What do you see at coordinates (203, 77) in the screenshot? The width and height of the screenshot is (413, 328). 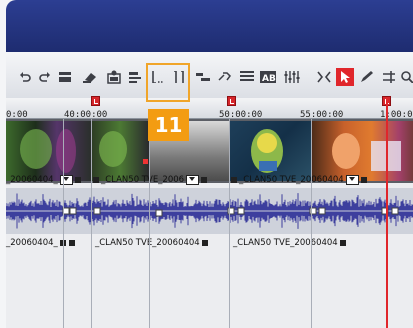 I see `ripple-icon` at bounding box center [203, 77].